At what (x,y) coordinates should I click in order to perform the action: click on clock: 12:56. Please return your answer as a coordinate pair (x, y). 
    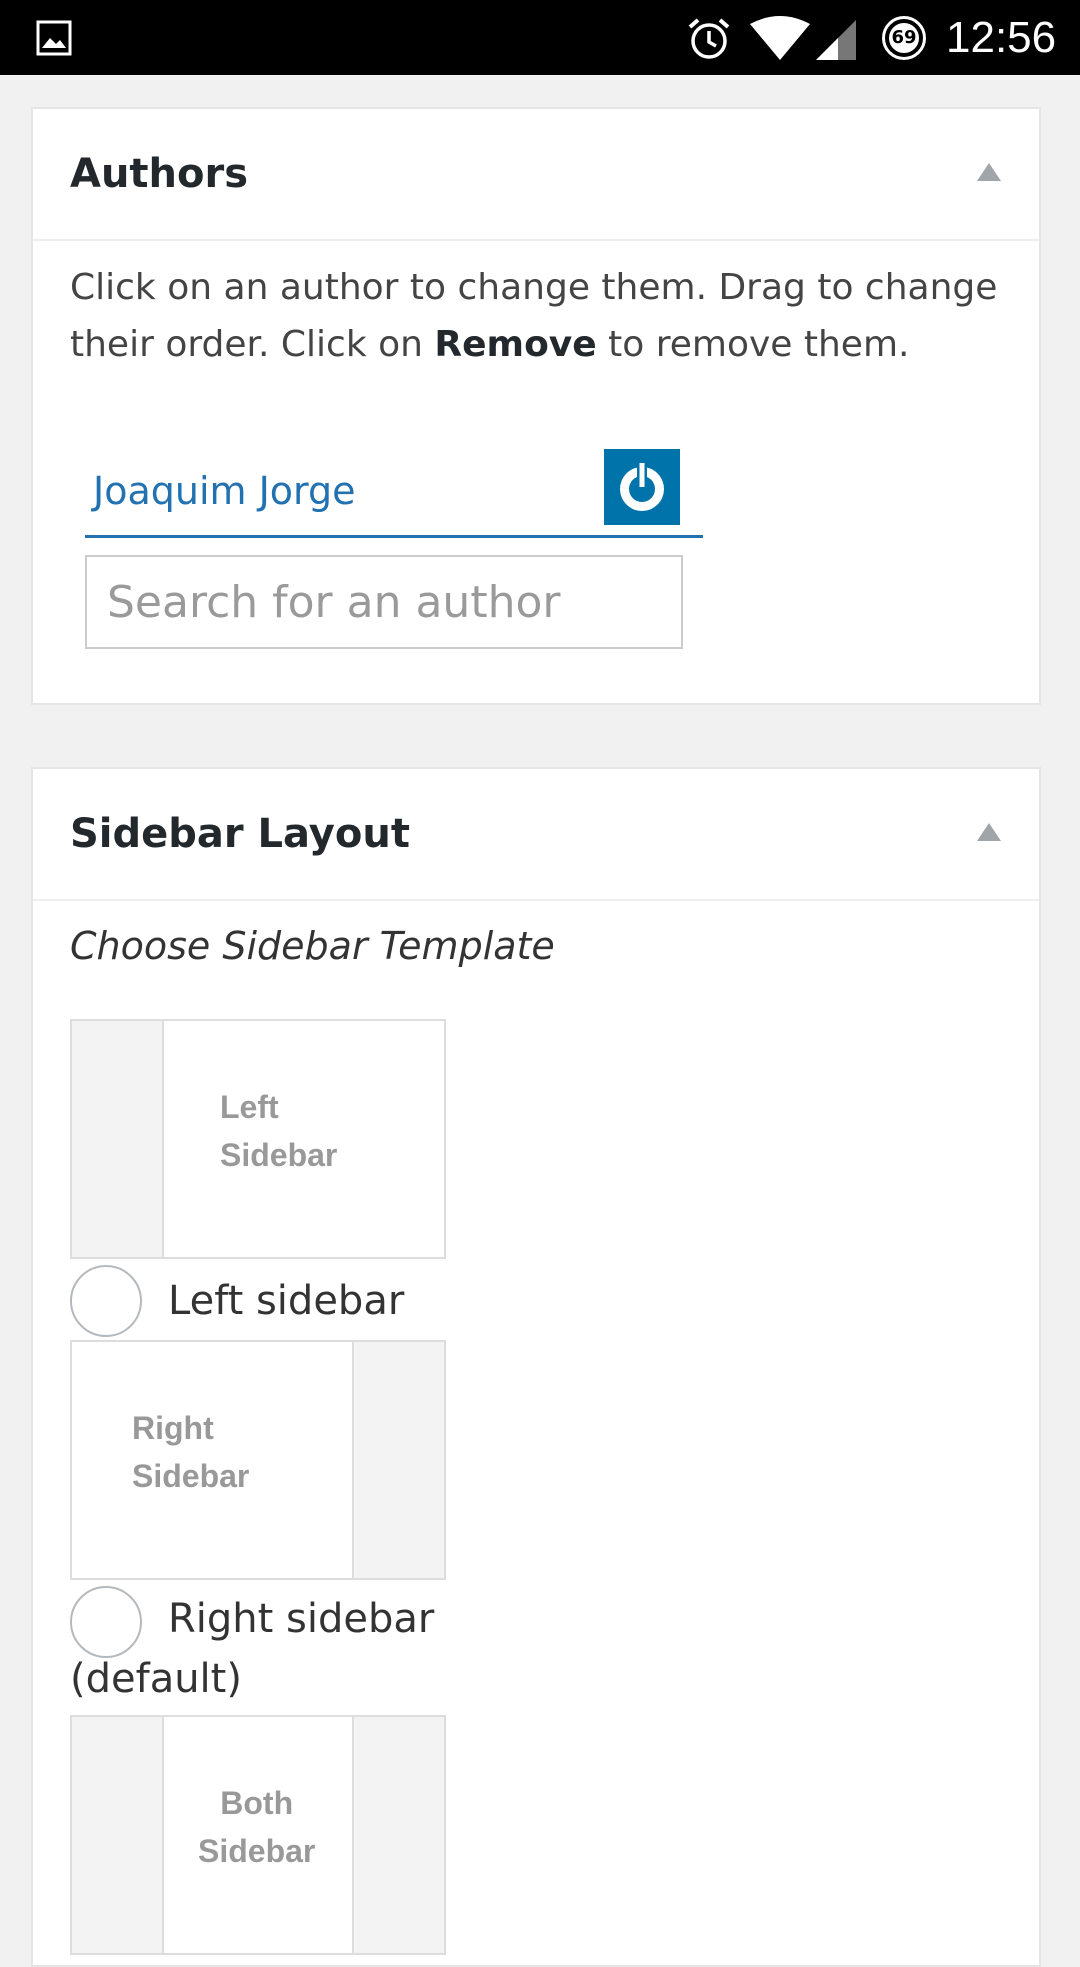
    Looking at the image, I should click on (1001, 37).